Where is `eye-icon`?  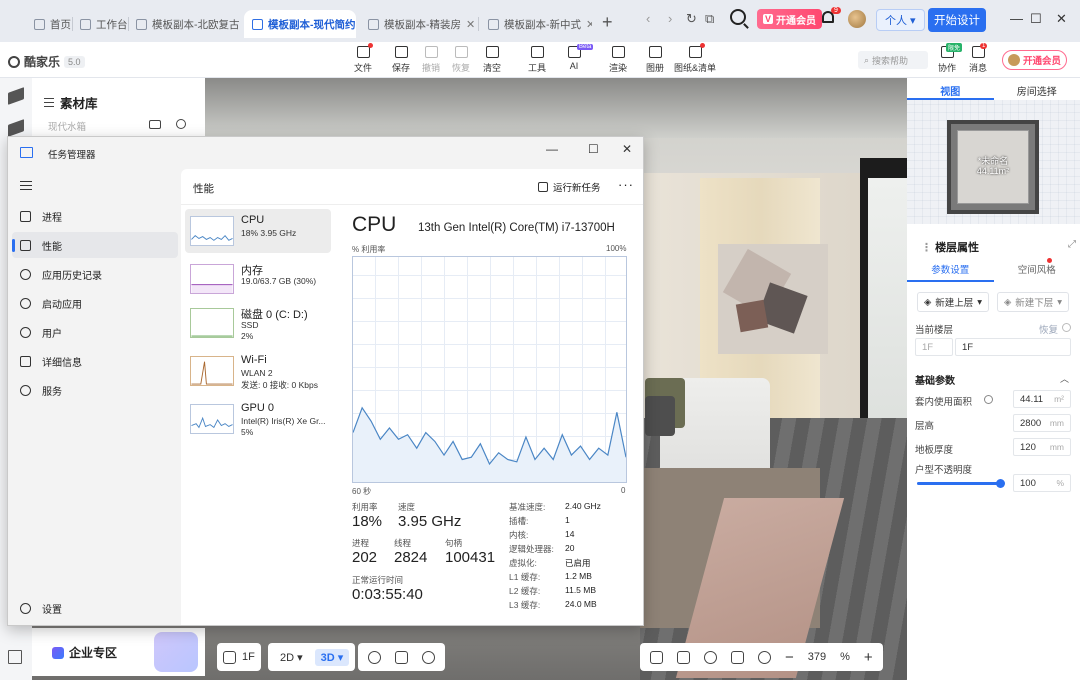
eye-icon is located at coordinates (374, 657).